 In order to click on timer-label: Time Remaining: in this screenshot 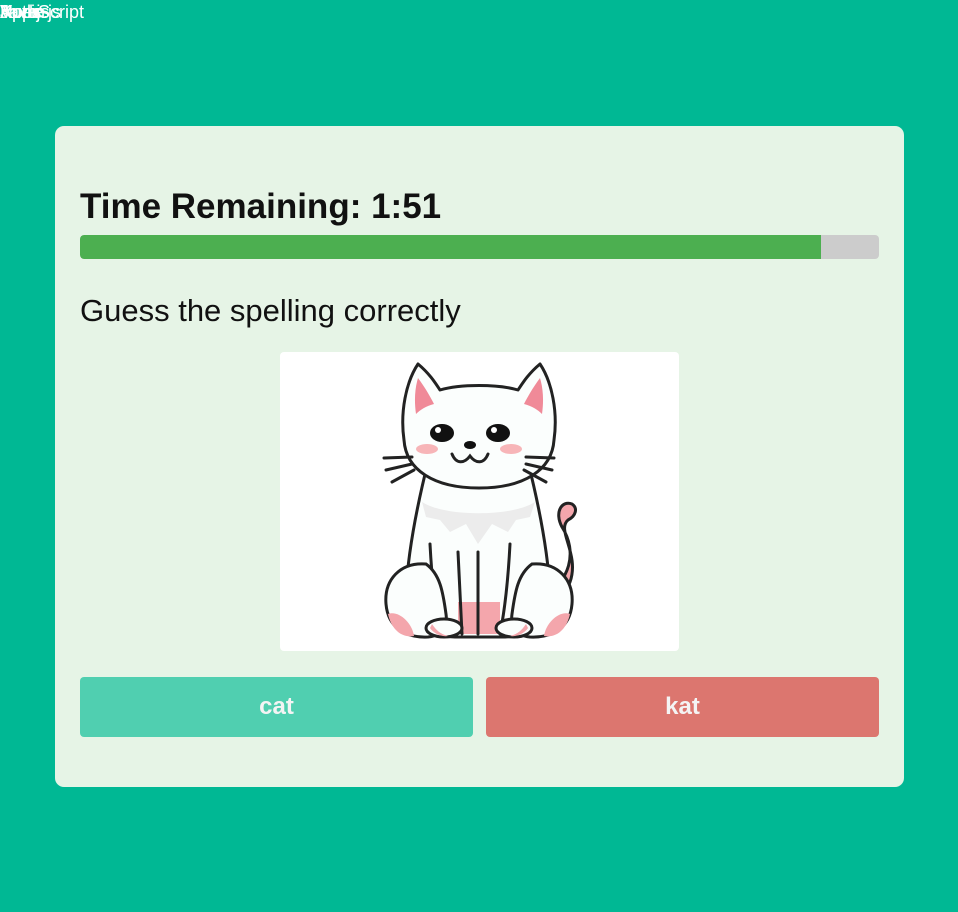, I will do `click(221, 206)`.